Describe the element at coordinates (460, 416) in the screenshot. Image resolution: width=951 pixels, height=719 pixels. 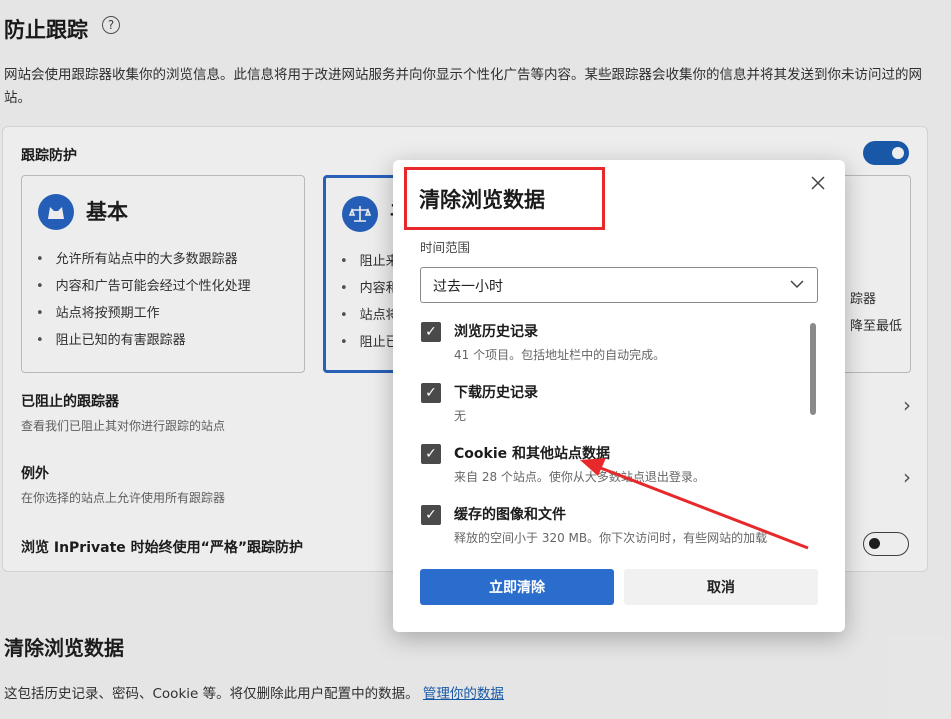
I see `item-subtitle: 无` at that location.